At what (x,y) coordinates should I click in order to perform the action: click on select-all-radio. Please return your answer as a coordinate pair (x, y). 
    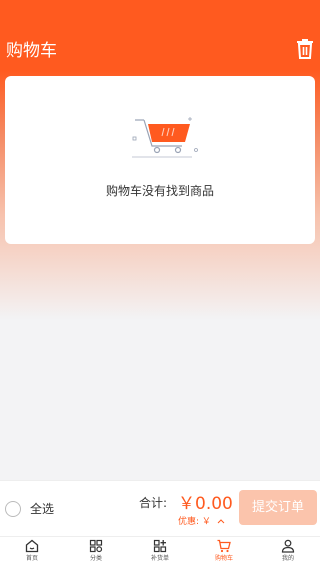
    Looking at the image, I should click on (13, 508).